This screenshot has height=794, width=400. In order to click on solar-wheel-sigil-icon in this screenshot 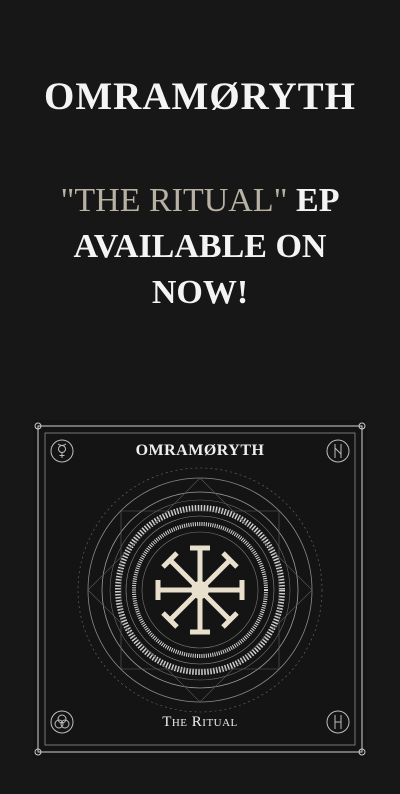, I will do `click(200, 590)`.